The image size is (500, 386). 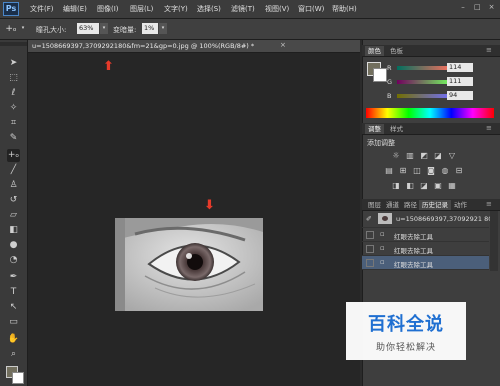 What do you see at coordinates (374, 51) in the screenshot?
I see `tab-color: 颜色` at bounding box center [374, 51].